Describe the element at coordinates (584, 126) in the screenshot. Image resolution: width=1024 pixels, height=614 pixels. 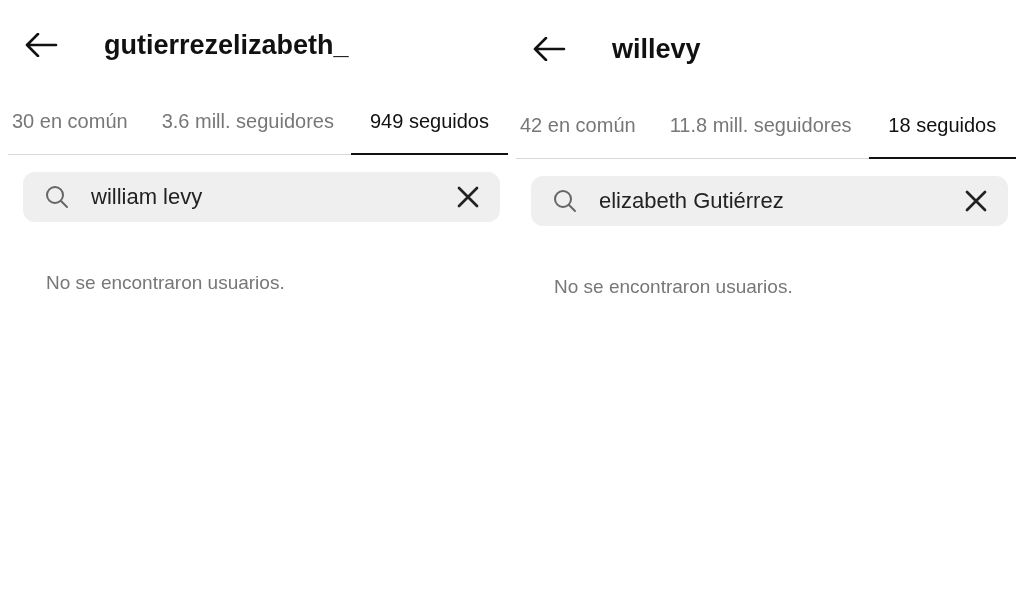
I see `profile-tab: 42 en común` at that location.